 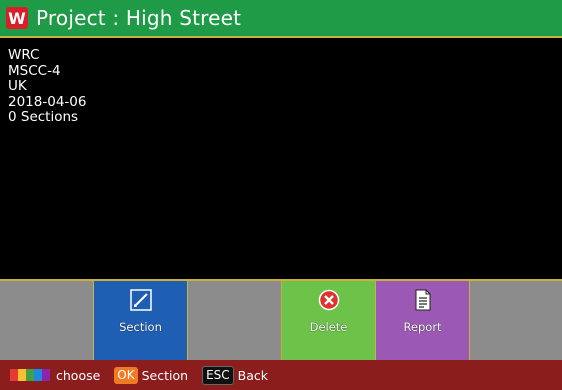 I want to click on app-logo-icon: W, so click(x=17, y=18).